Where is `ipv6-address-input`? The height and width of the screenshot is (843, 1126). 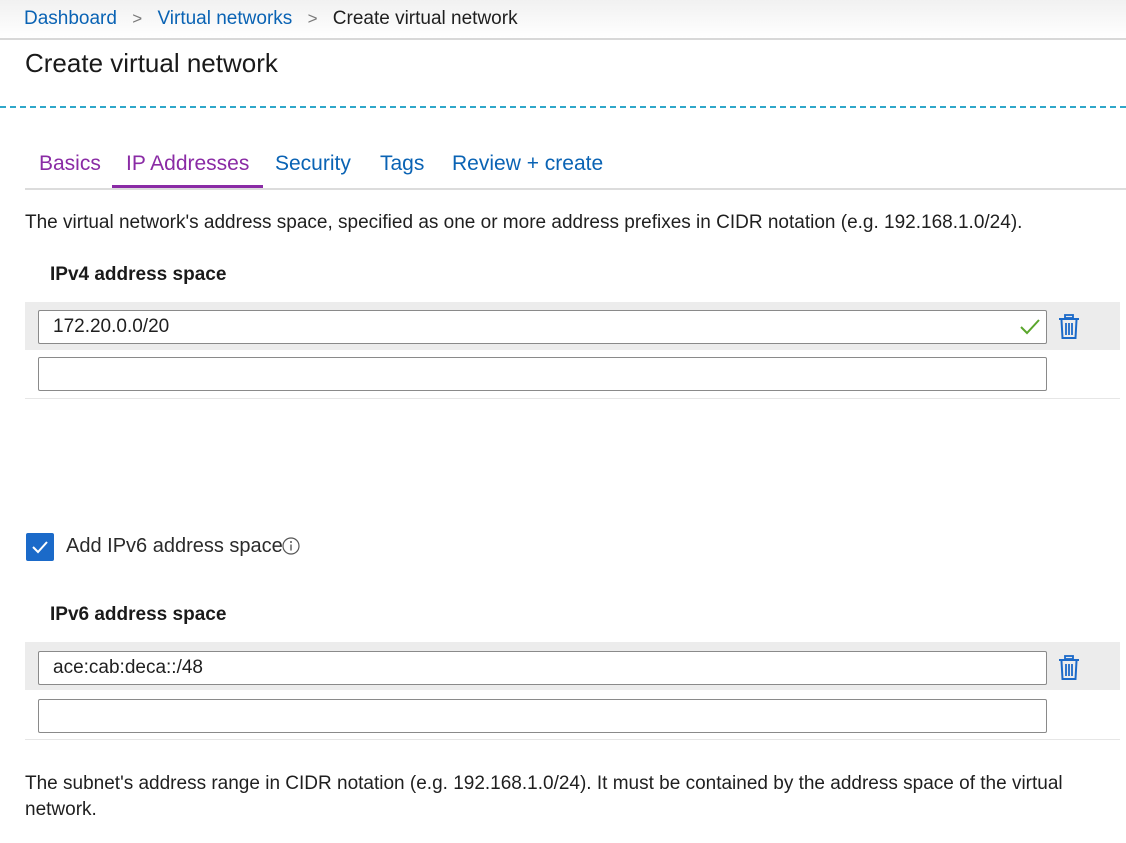
ipv6-address-input is located at coordinates (542, 668).